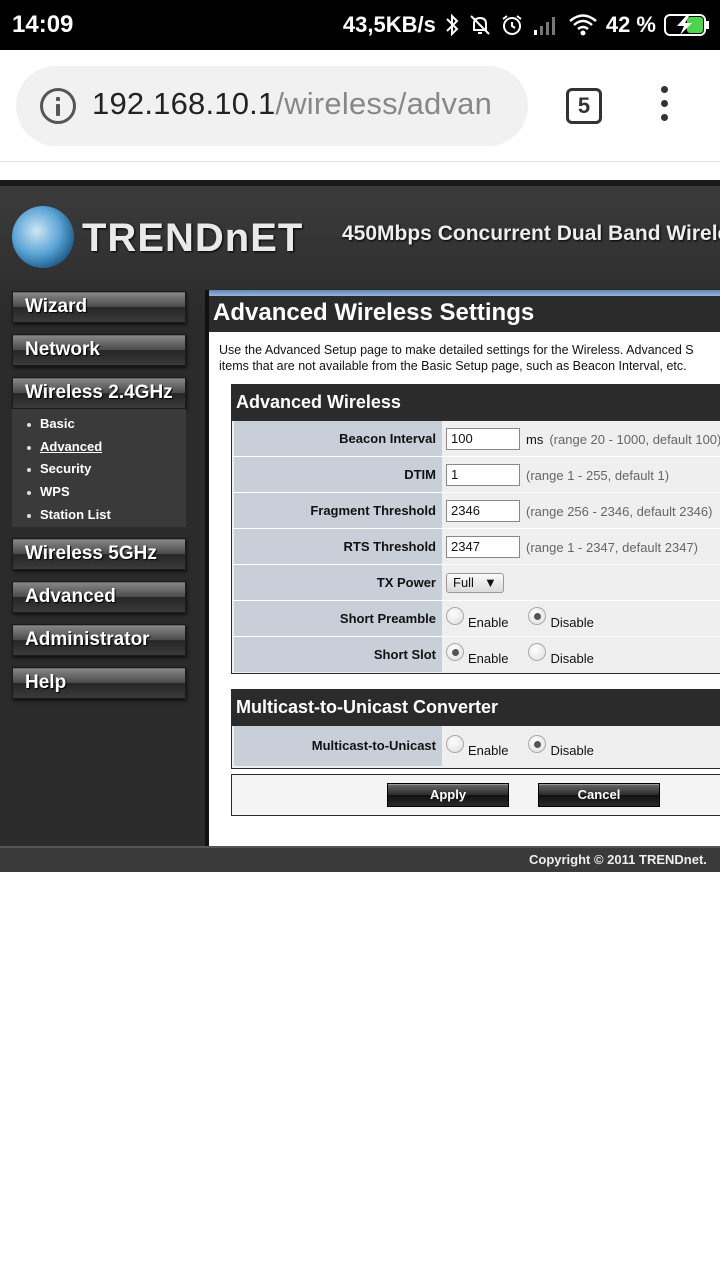  Describe the element at coordinates (58, 106) in the screenshot. I see `info-icon` at that location.